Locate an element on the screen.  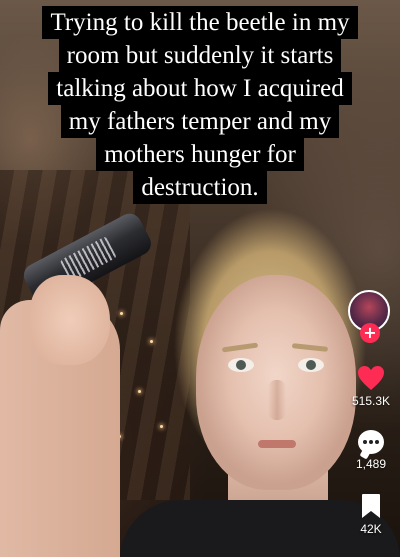
caption-line: talking about how I acquired is located at coordinates (200, 88).